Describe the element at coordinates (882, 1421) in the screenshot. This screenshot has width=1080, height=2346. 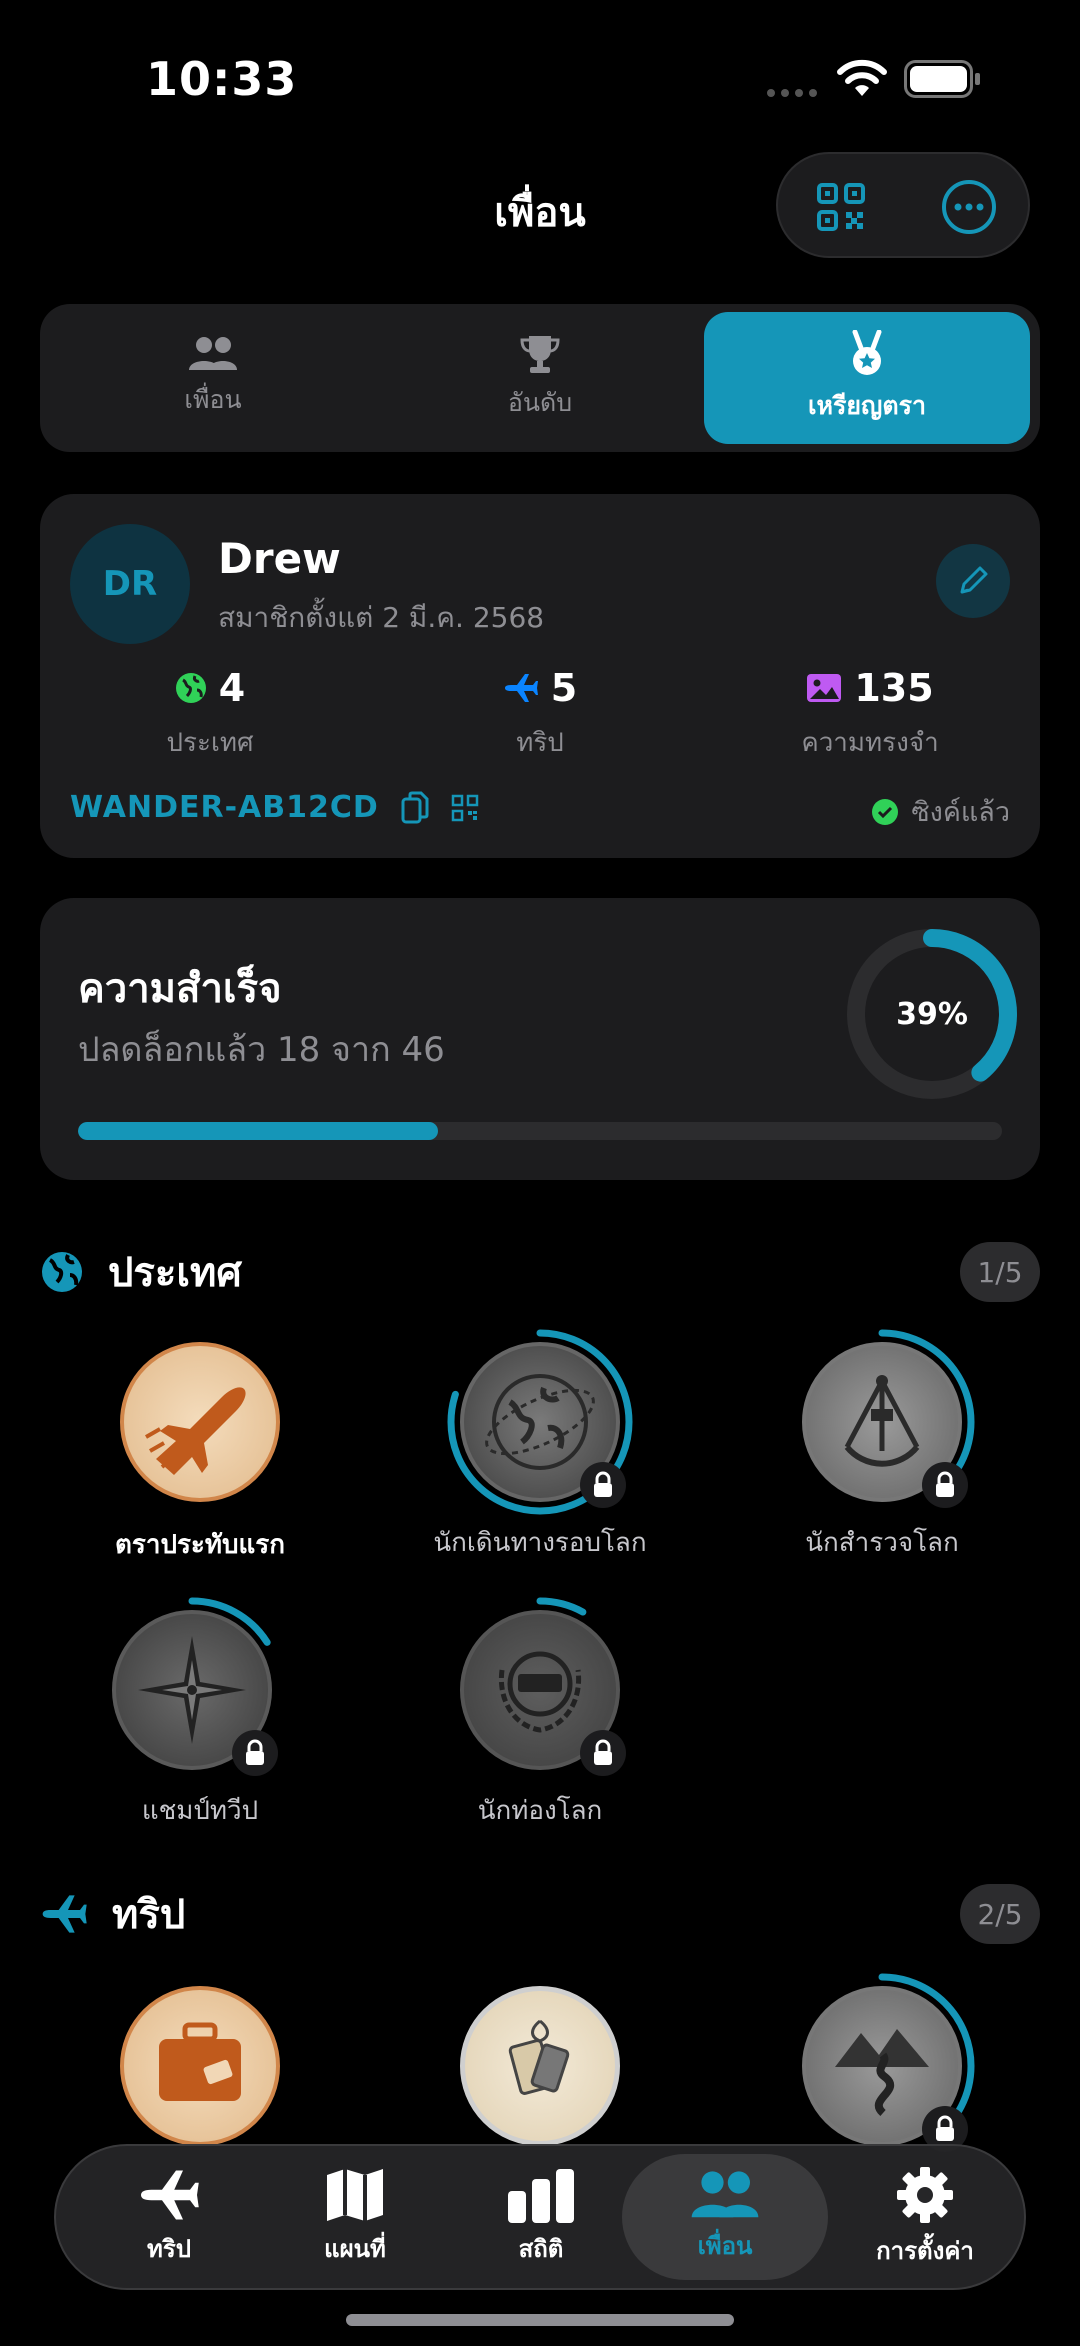
I see `sextant-icon` at that location.